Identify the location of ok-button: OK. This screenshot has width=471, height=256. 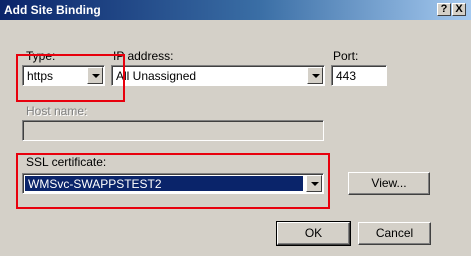
(313, 233).